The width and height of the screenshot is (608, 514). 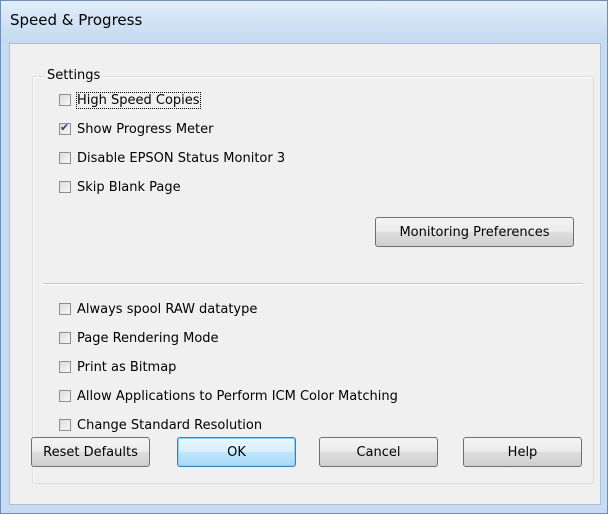 What do you see at coordinates (181, 158) in the screenshot?
I see `checkbox-label: Disable EPSON Status Monitor 3` at bounding box center [181, 158].